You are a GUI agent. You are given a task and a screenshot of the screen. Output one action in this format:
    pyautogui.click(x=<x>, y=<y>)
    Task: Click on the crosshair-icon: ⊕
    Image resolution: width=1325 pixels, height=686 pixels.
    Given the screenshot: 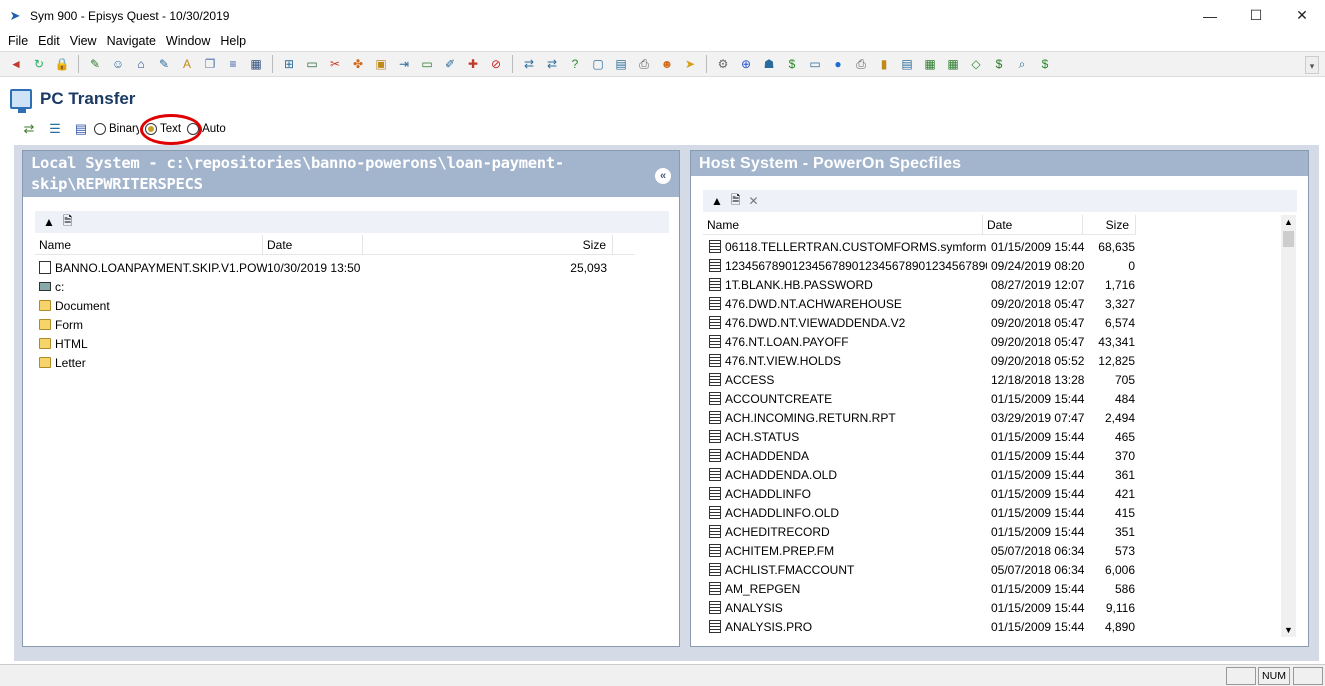 What is the action you would take?
    pyautogui.click(x=746, y=64)
    